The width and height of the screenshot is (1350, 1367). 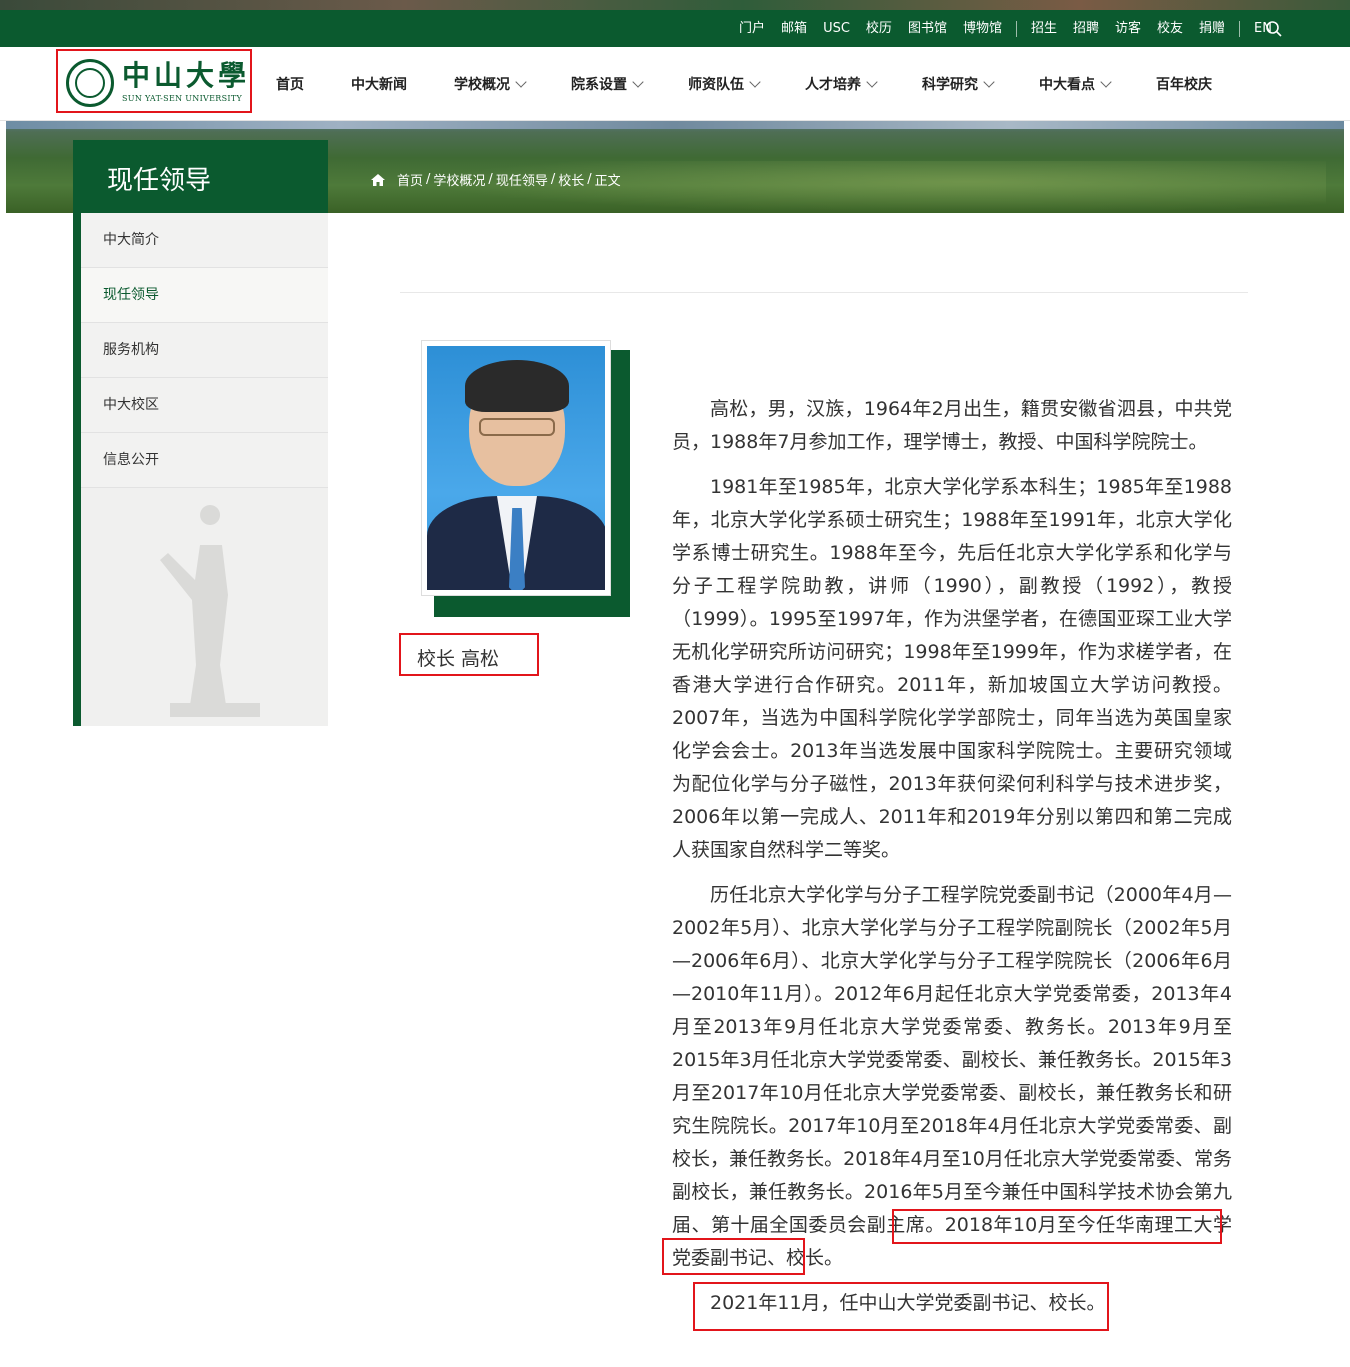 I want to click on nav-label: 人才培养, so click(x=833, y=85).